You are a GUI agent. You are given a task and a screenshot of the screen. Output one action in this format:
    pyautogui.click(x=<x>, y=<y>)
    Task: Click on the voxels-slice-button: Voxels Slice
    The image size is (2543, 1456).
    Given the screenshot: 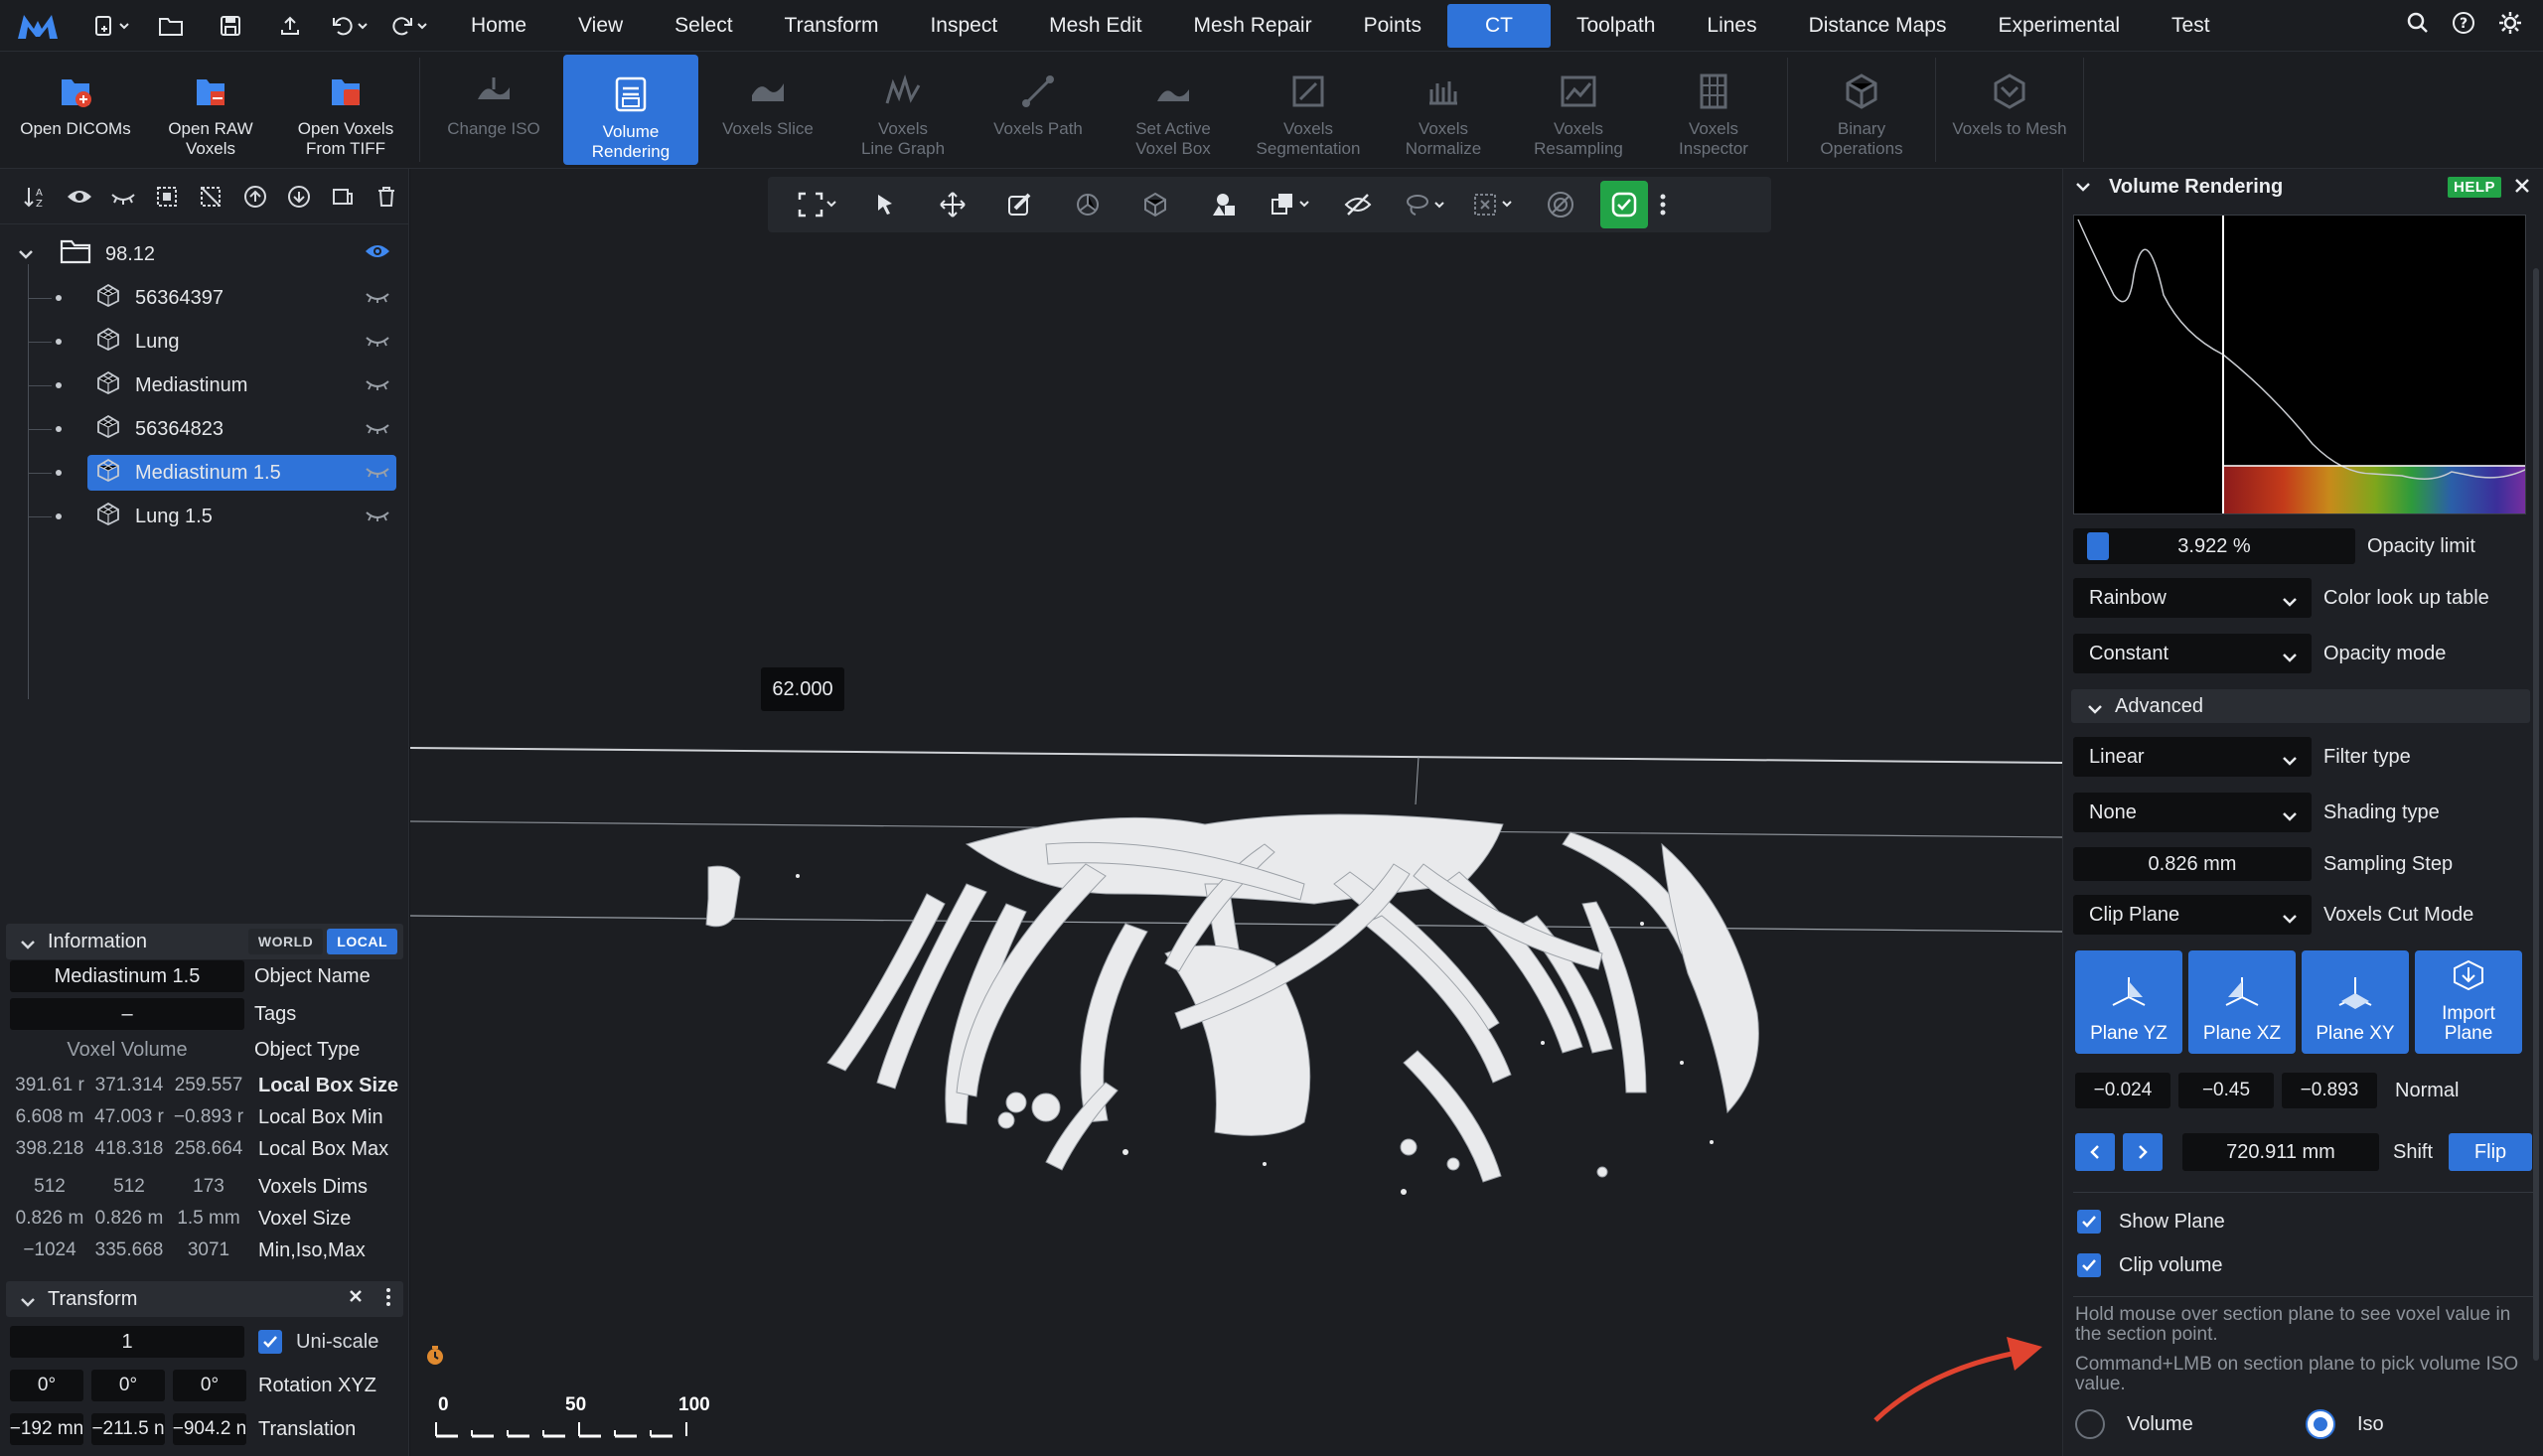 What is the action you would take?
    pyautogui.click(x=767, y=110)
    